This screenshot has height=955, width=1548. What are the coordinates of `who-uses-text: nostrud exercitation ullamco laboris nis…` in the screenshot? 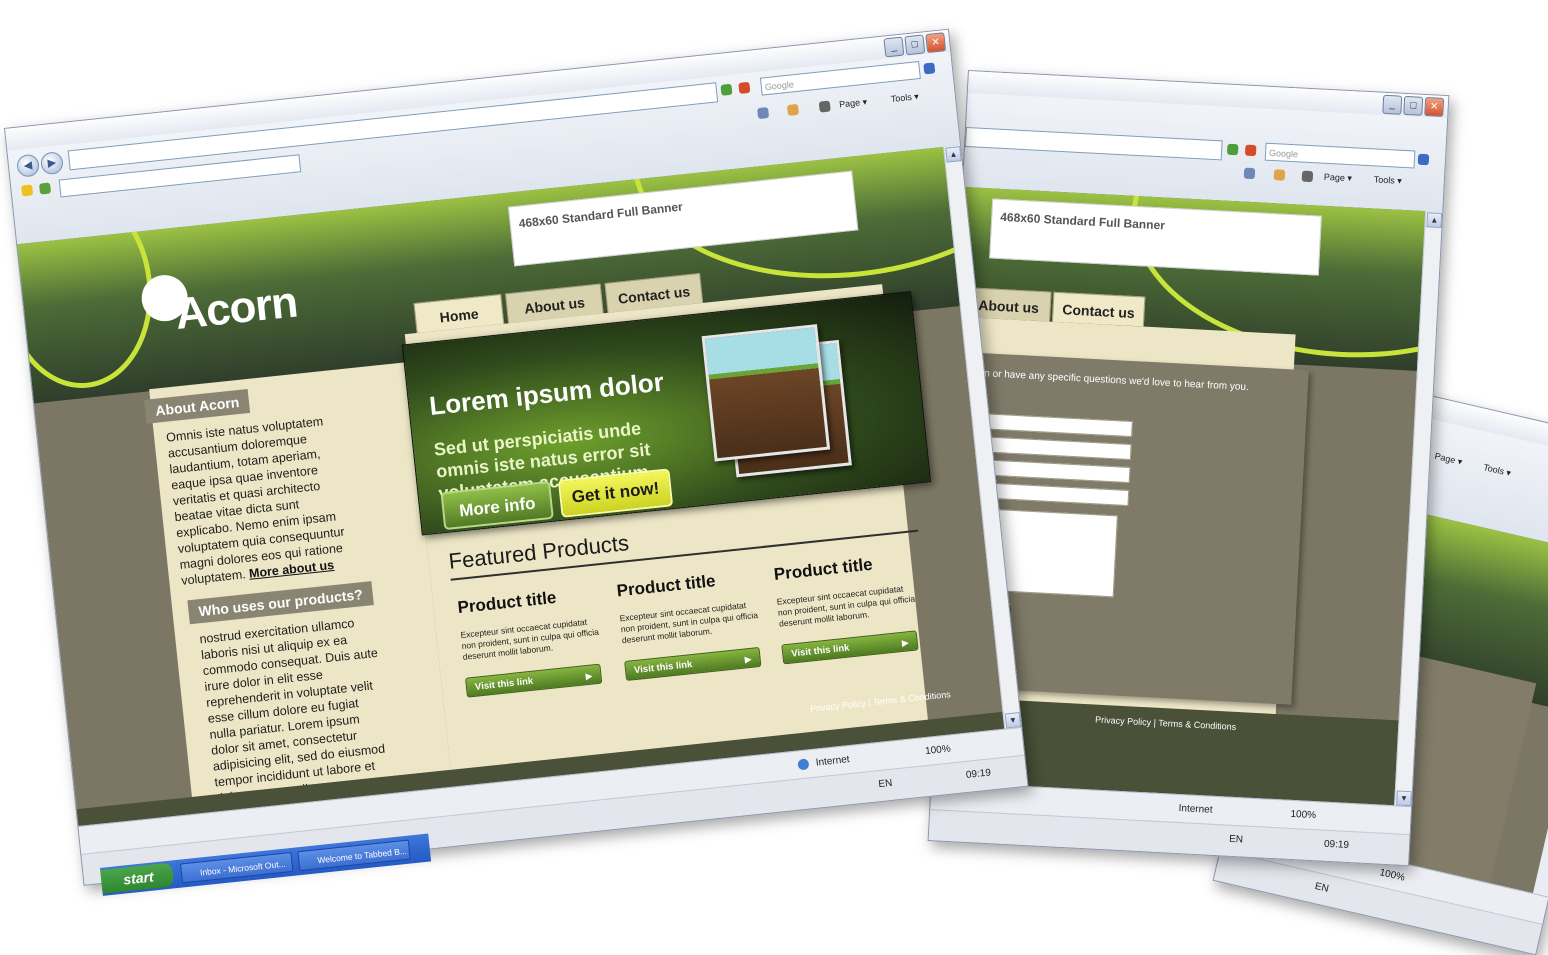 It's located at (292, 710).